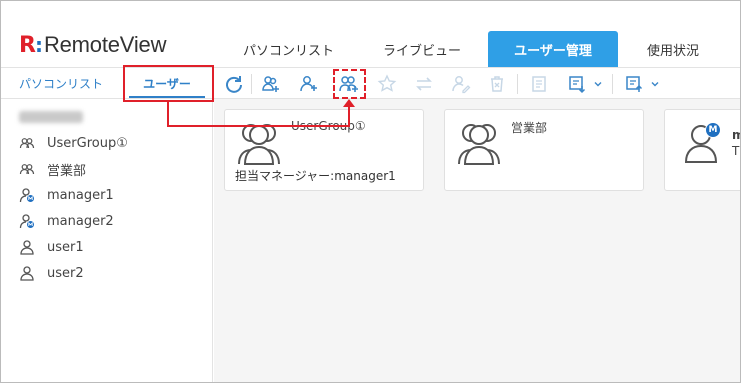 This screenshot has width=741, height=383. I want to click on star-icon, so click(387, 83).